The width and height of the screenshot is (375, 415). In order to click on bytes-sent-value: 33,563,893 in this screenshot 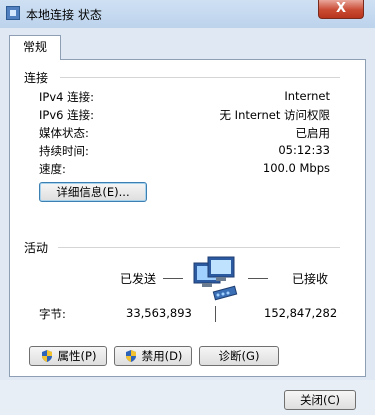, I will do `click(159, 313)`.